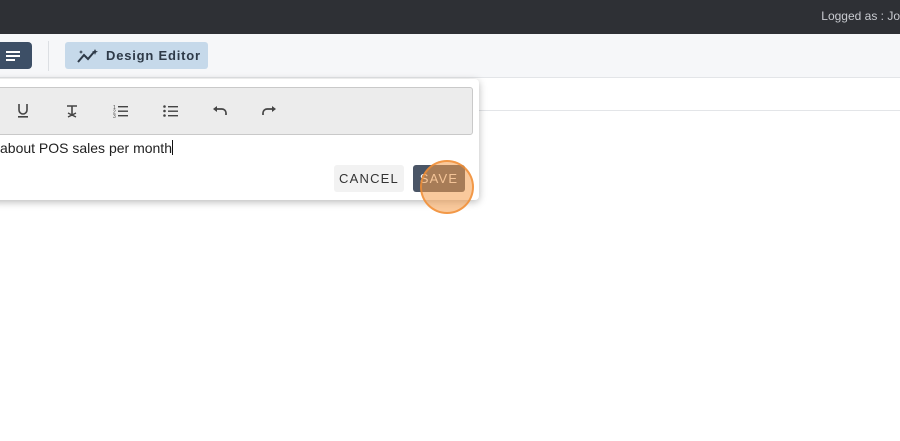 This screenshot has height=441, width=900. I want to click on menu-icon, so click(13, 55).